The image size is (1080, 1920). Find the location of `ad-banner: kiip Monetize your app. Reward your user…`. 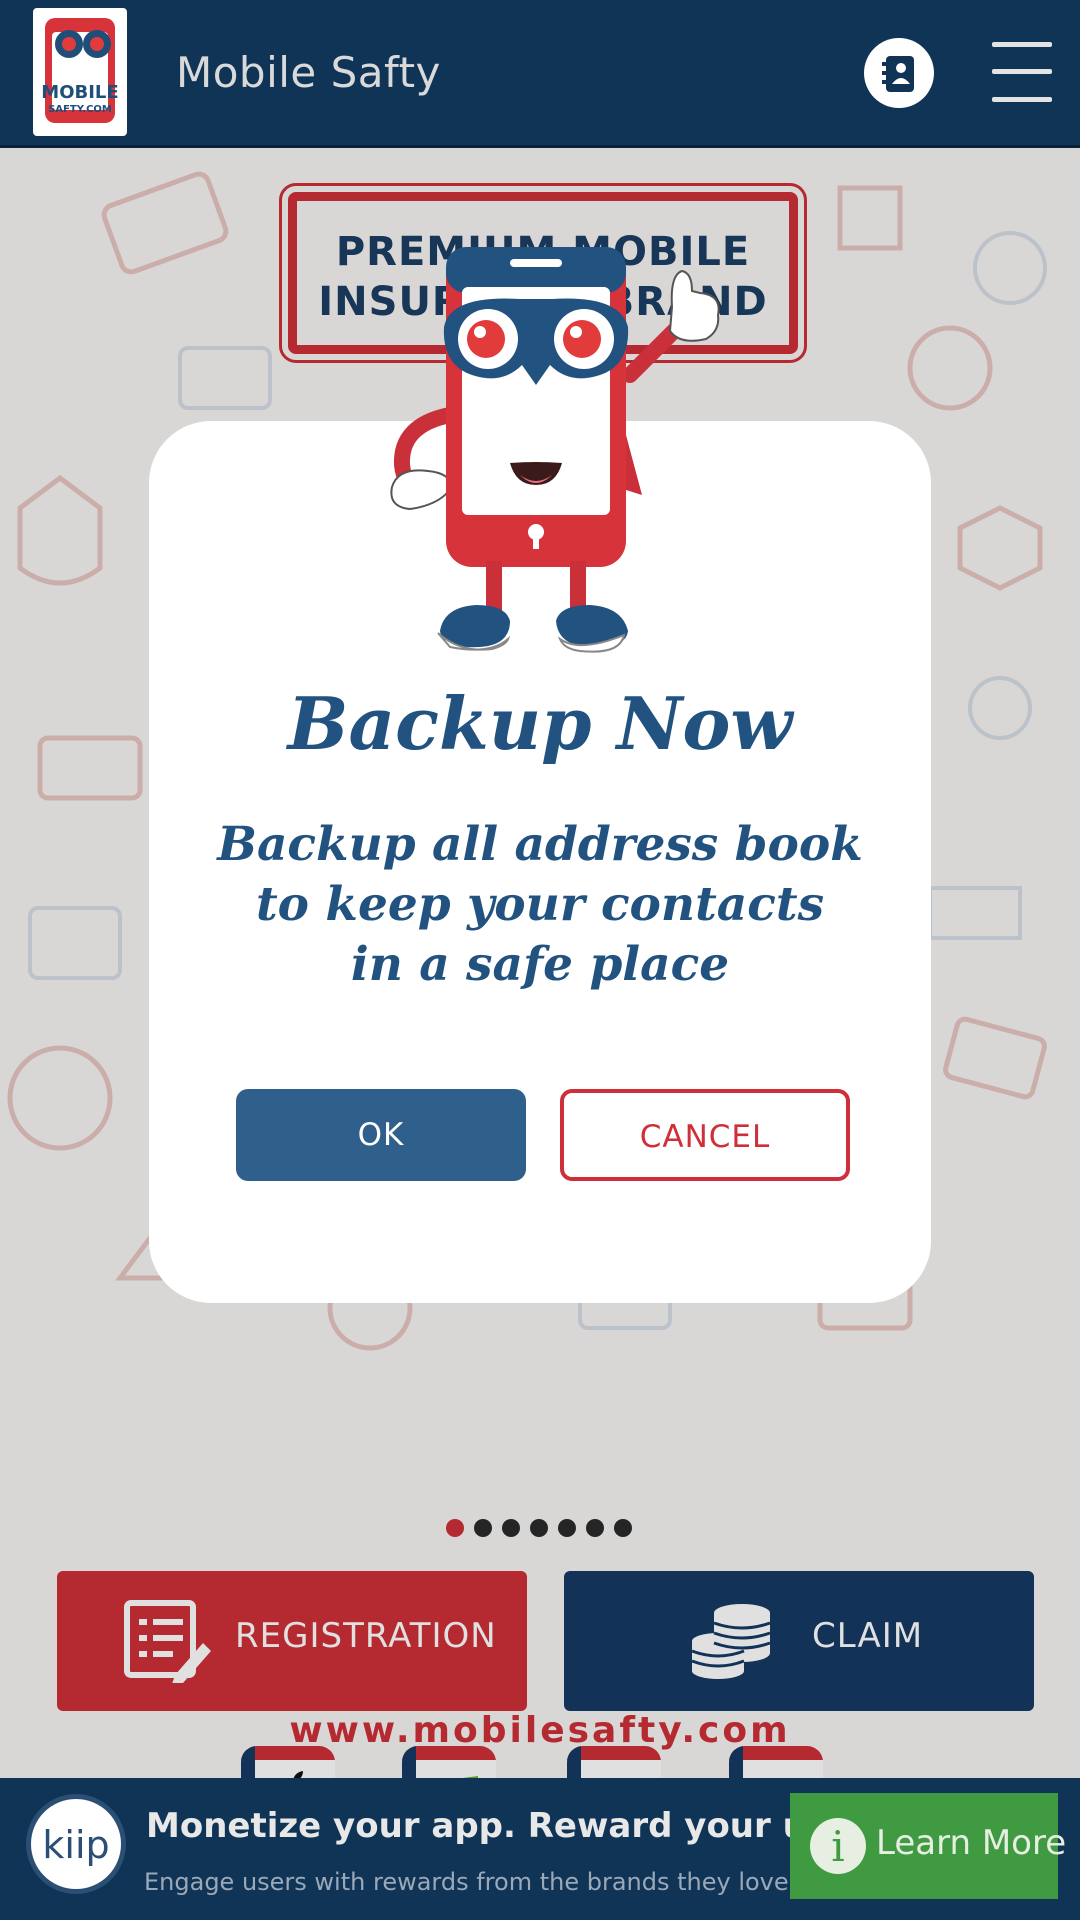

ad-banner: kiip Monetize your app. Reward your user… is located at coordinates (540, 1849).